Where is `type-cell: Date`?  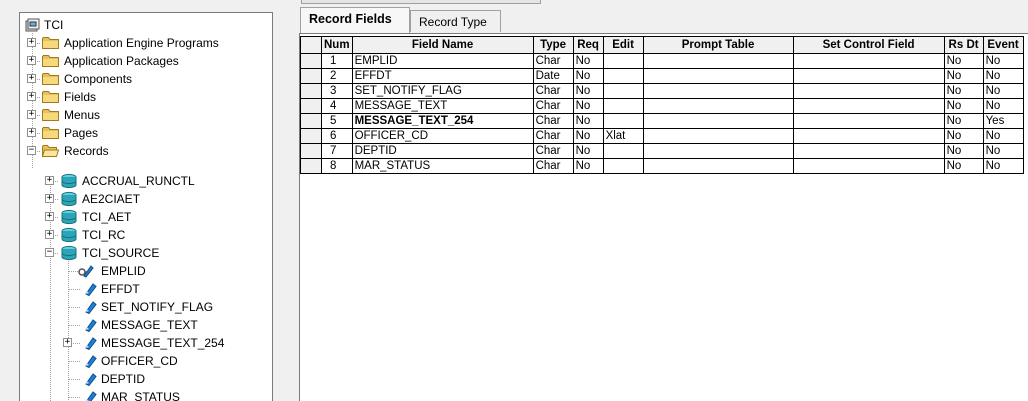
type-cell: Date is located at coordinates (553, 76).